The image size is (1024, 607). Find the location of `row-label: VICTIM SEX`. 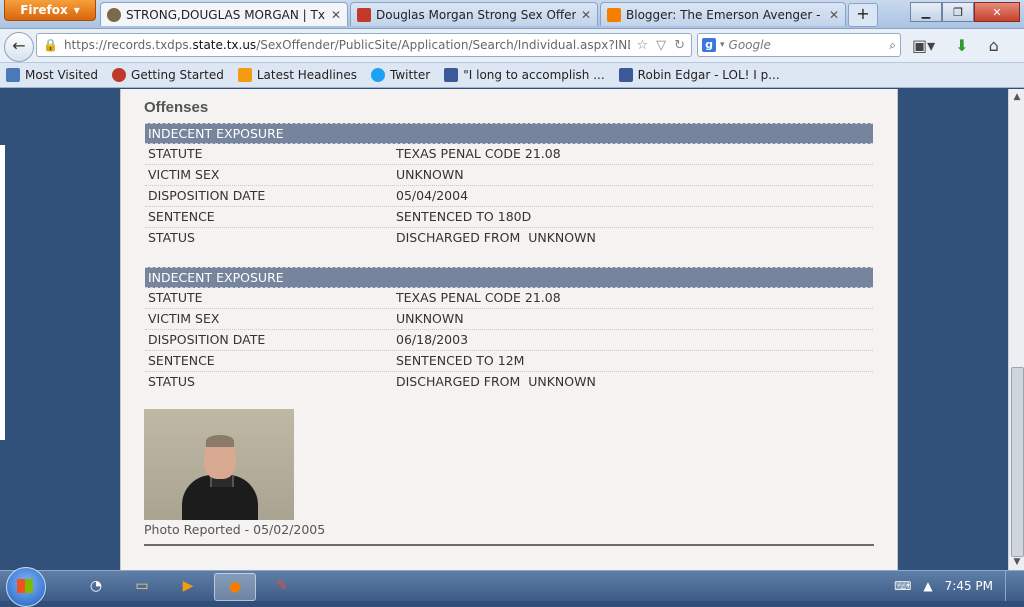

row-label: VICTIM SEX is located at coordinates (184, 174).